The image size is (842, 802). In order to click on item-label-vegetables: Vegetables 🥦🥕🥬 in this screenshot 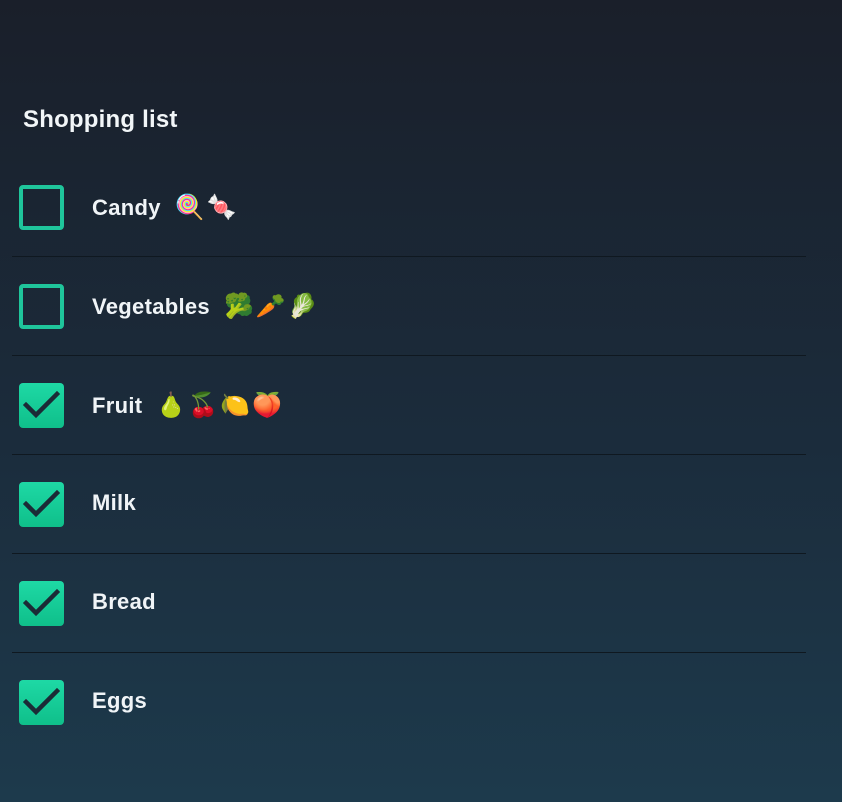, I will do `click(206, 306)`.